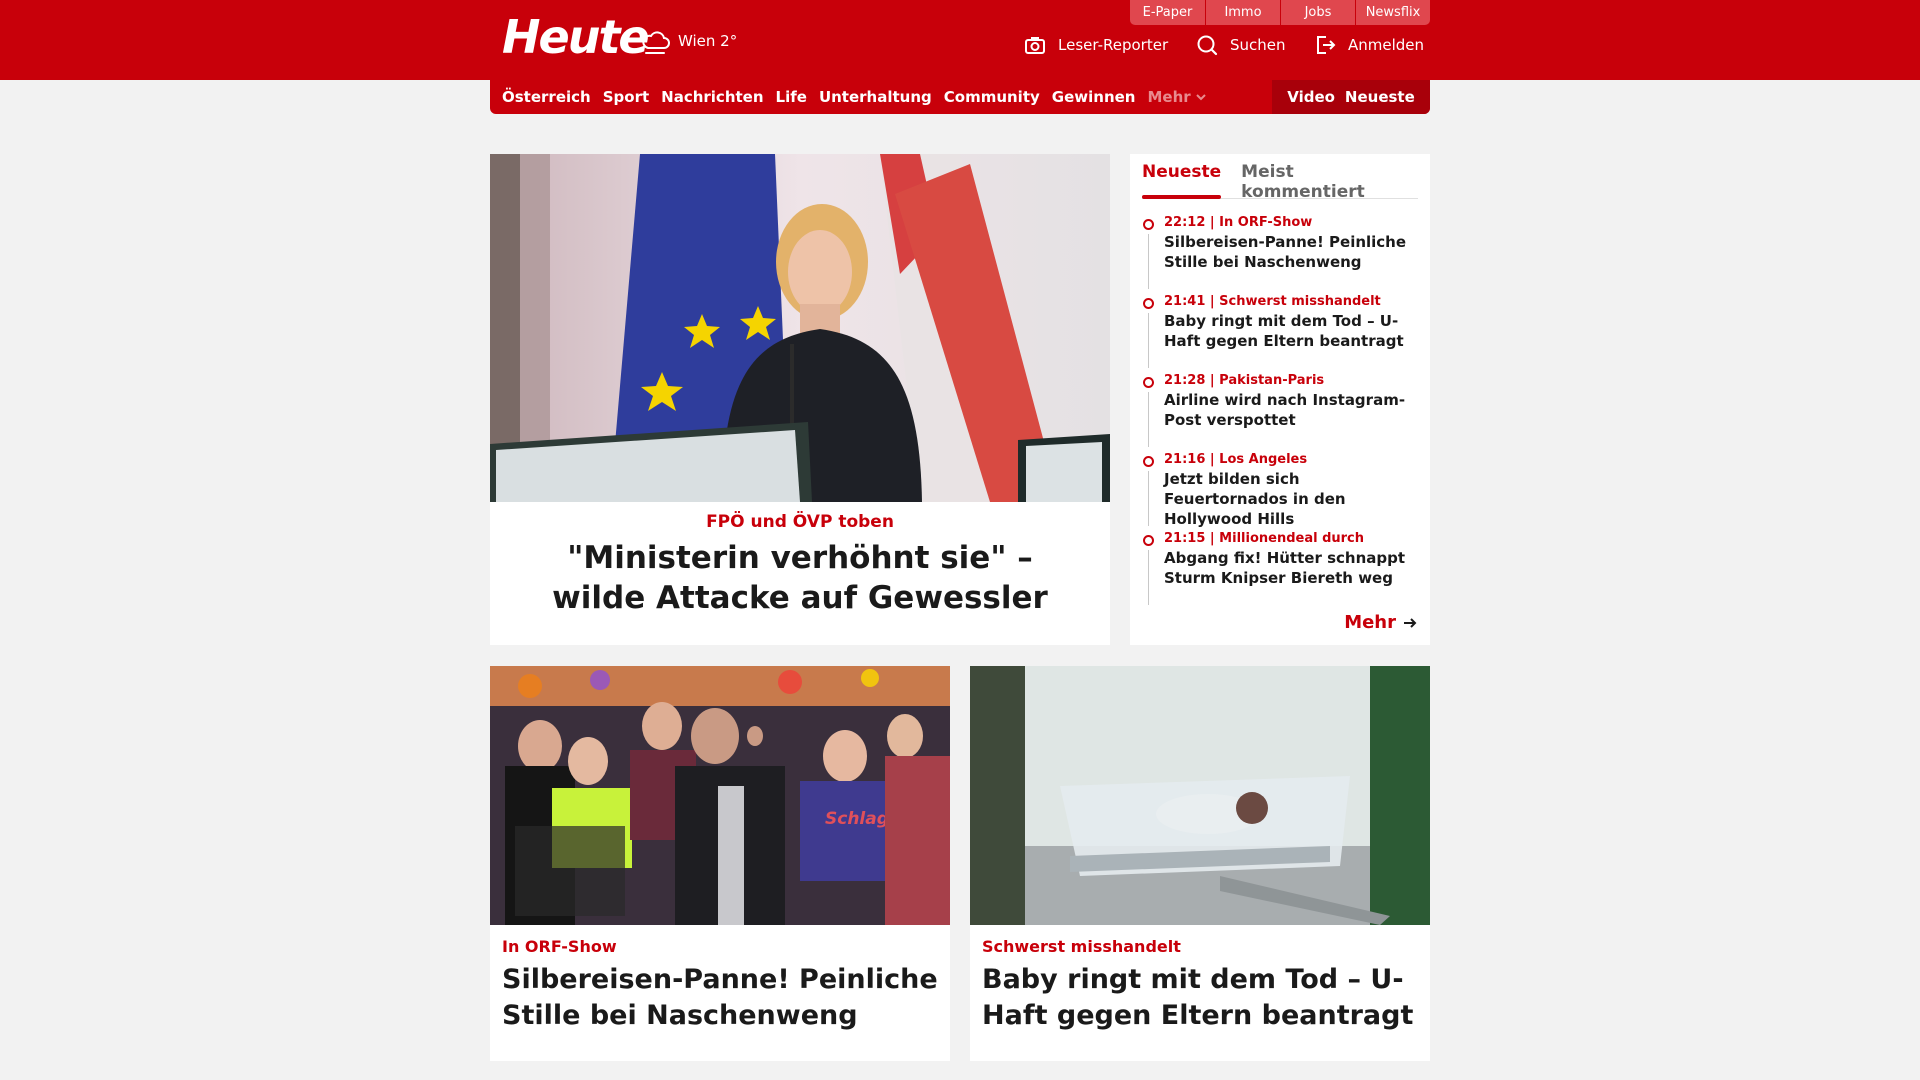  I want to click on login-label: Anmelden, so click(1386, 45).